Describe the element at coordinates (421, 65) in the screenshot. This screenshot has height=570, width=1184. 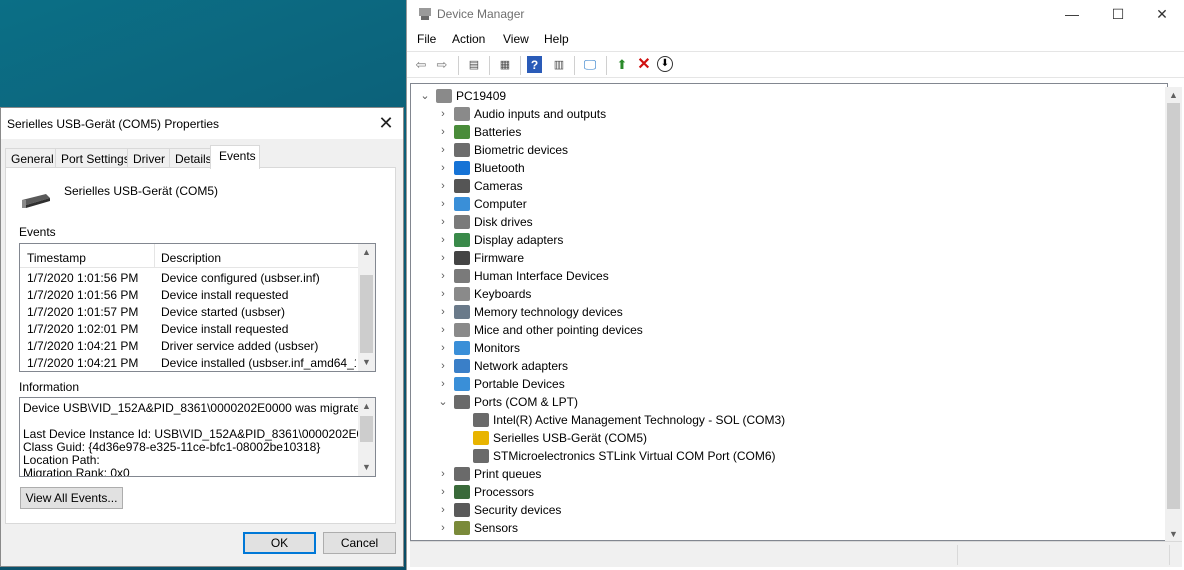
I see `back-icon: ⇦` at that location.